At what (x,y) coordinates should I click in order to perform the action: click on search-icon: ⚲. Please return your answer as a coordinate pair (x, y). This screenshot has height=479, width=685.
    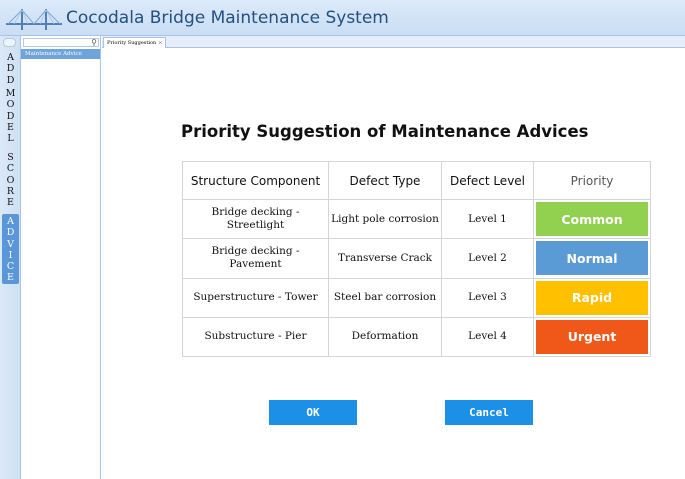
    Looking at the image, I should click on (94, 42).